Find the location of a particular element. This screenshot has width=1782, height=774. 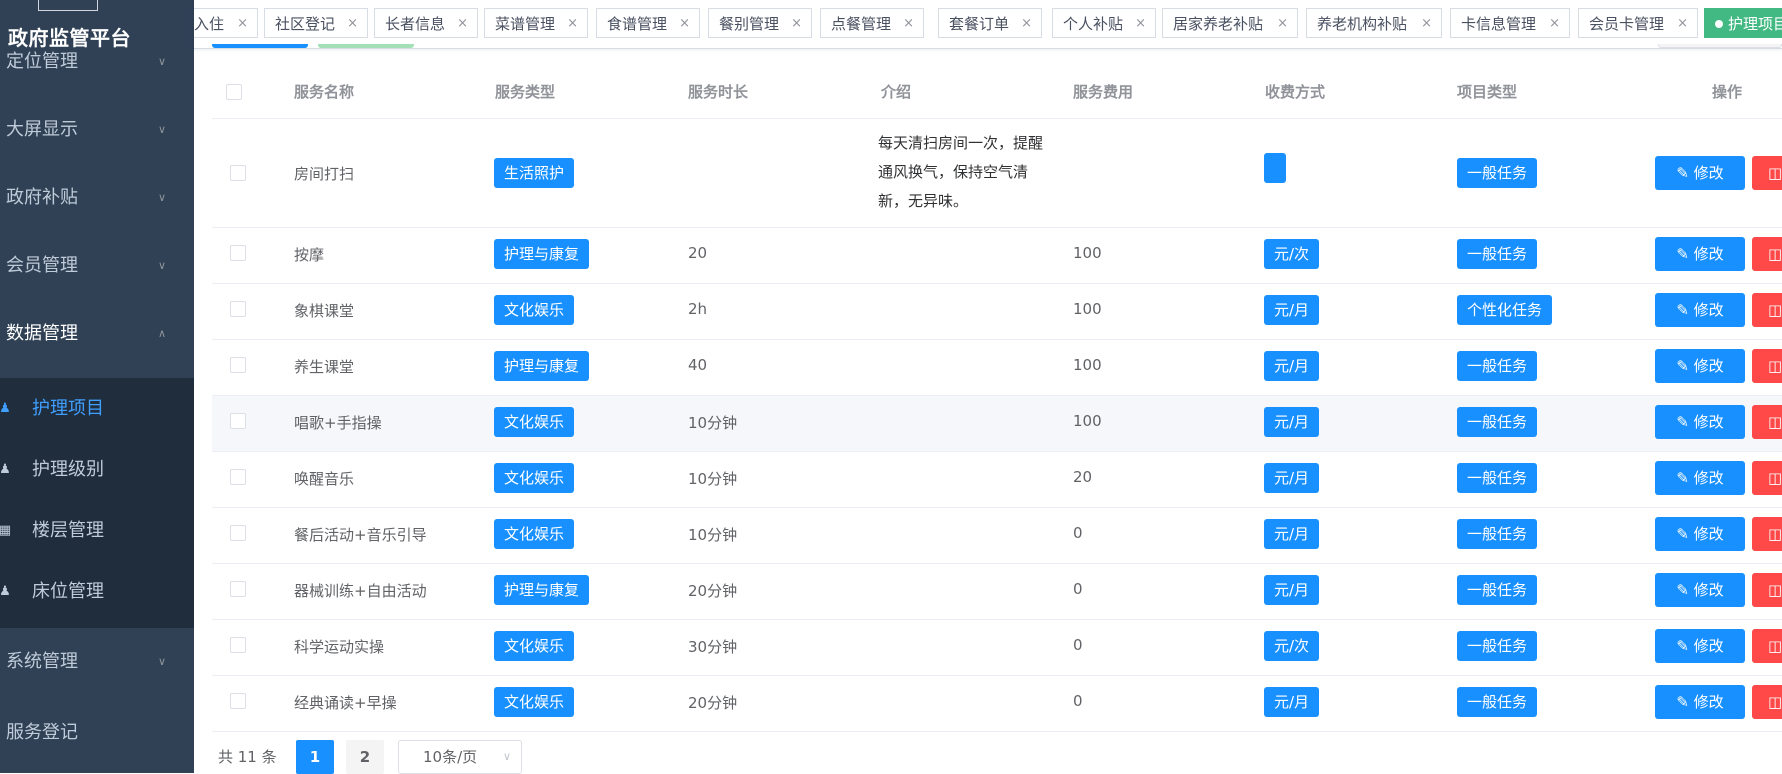

tag-order-manage: 点餐管理 × is located at coordinates (872, 23).